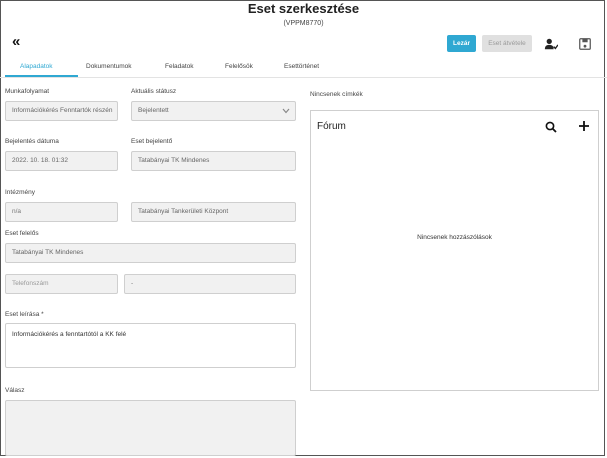  I want to click on assign-user-icon, so click(551, 44).